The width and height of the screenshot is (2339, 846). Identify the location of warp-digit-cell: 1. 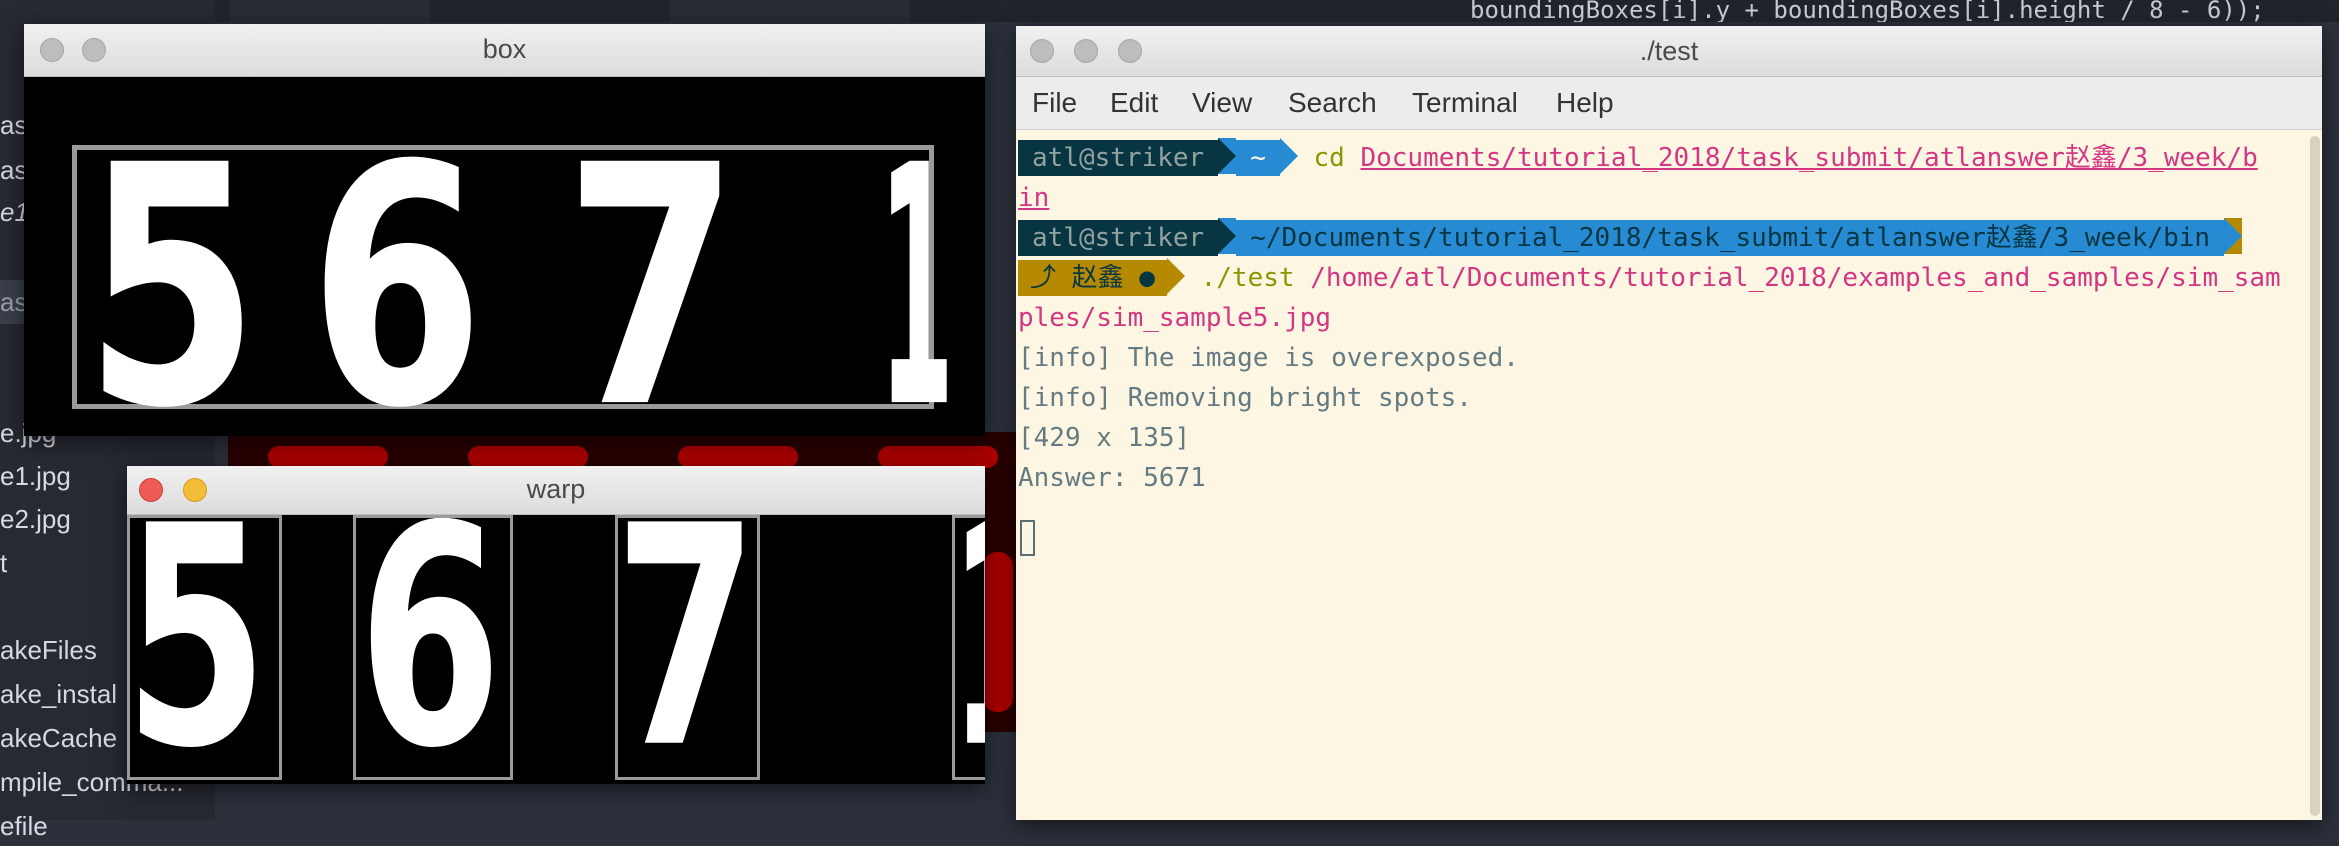
(968, 647).